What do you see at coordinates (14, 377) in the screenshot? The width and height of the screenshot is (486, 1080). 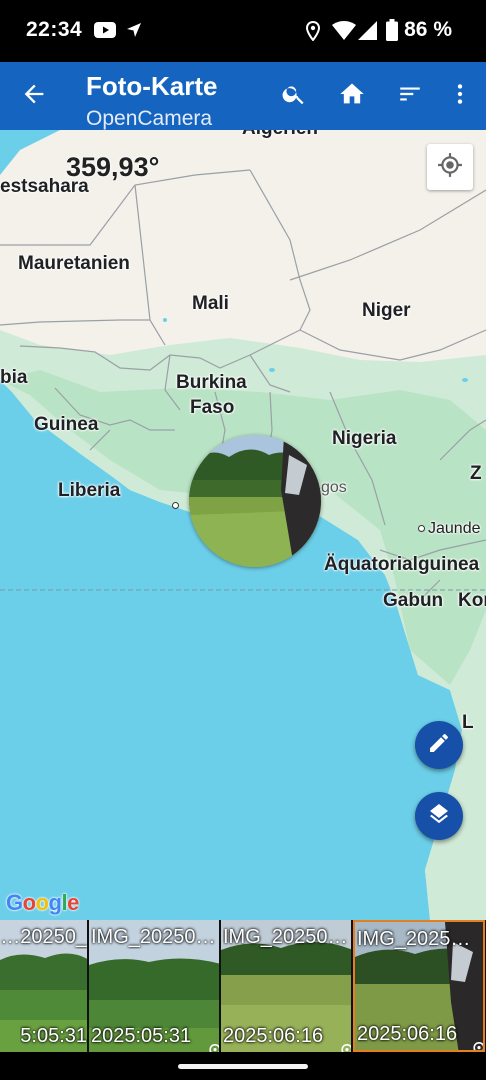 I see `map-label-gambia: bia` at bounding box center [14, 377].